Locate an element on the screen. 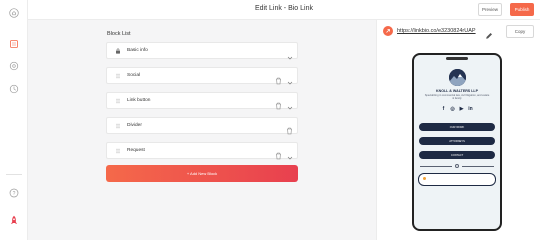  help-icon: ? is located at coordinates (14, 193).